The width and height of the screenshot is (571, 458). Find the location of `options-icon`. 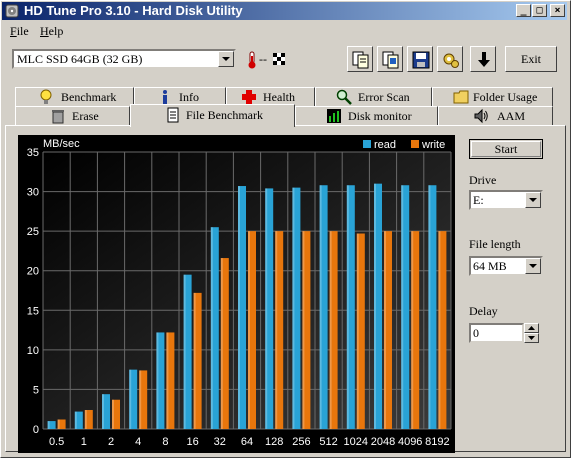

options-icon is located at coordinates (451, 60).